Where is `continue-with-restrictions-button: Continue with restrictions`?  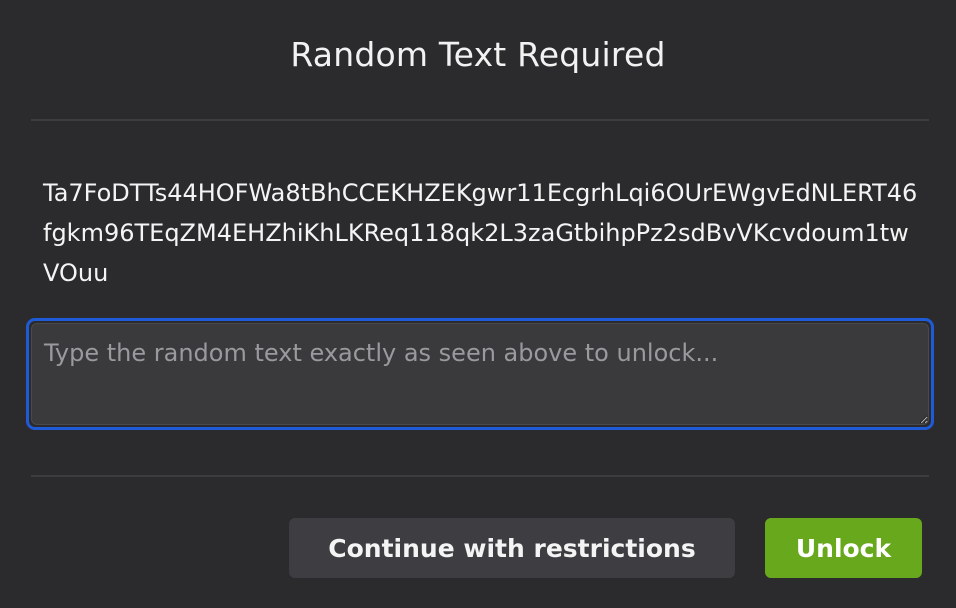 continue-with-restrictions-button: Continue with restrictions is located at coordinates (512, 548).